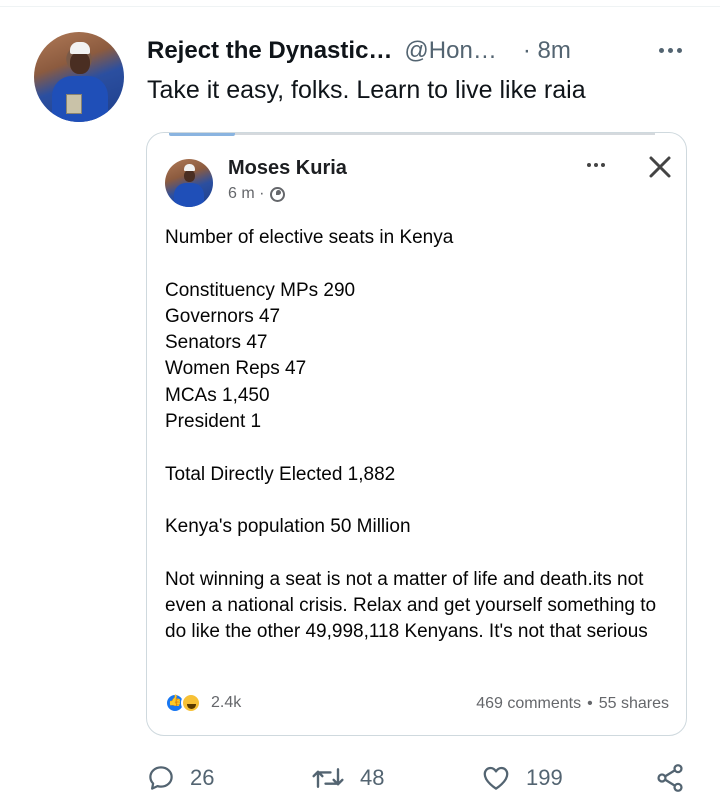 This screenshot has height=804, width=720. I want to click on share-icon, so click(670, 778).